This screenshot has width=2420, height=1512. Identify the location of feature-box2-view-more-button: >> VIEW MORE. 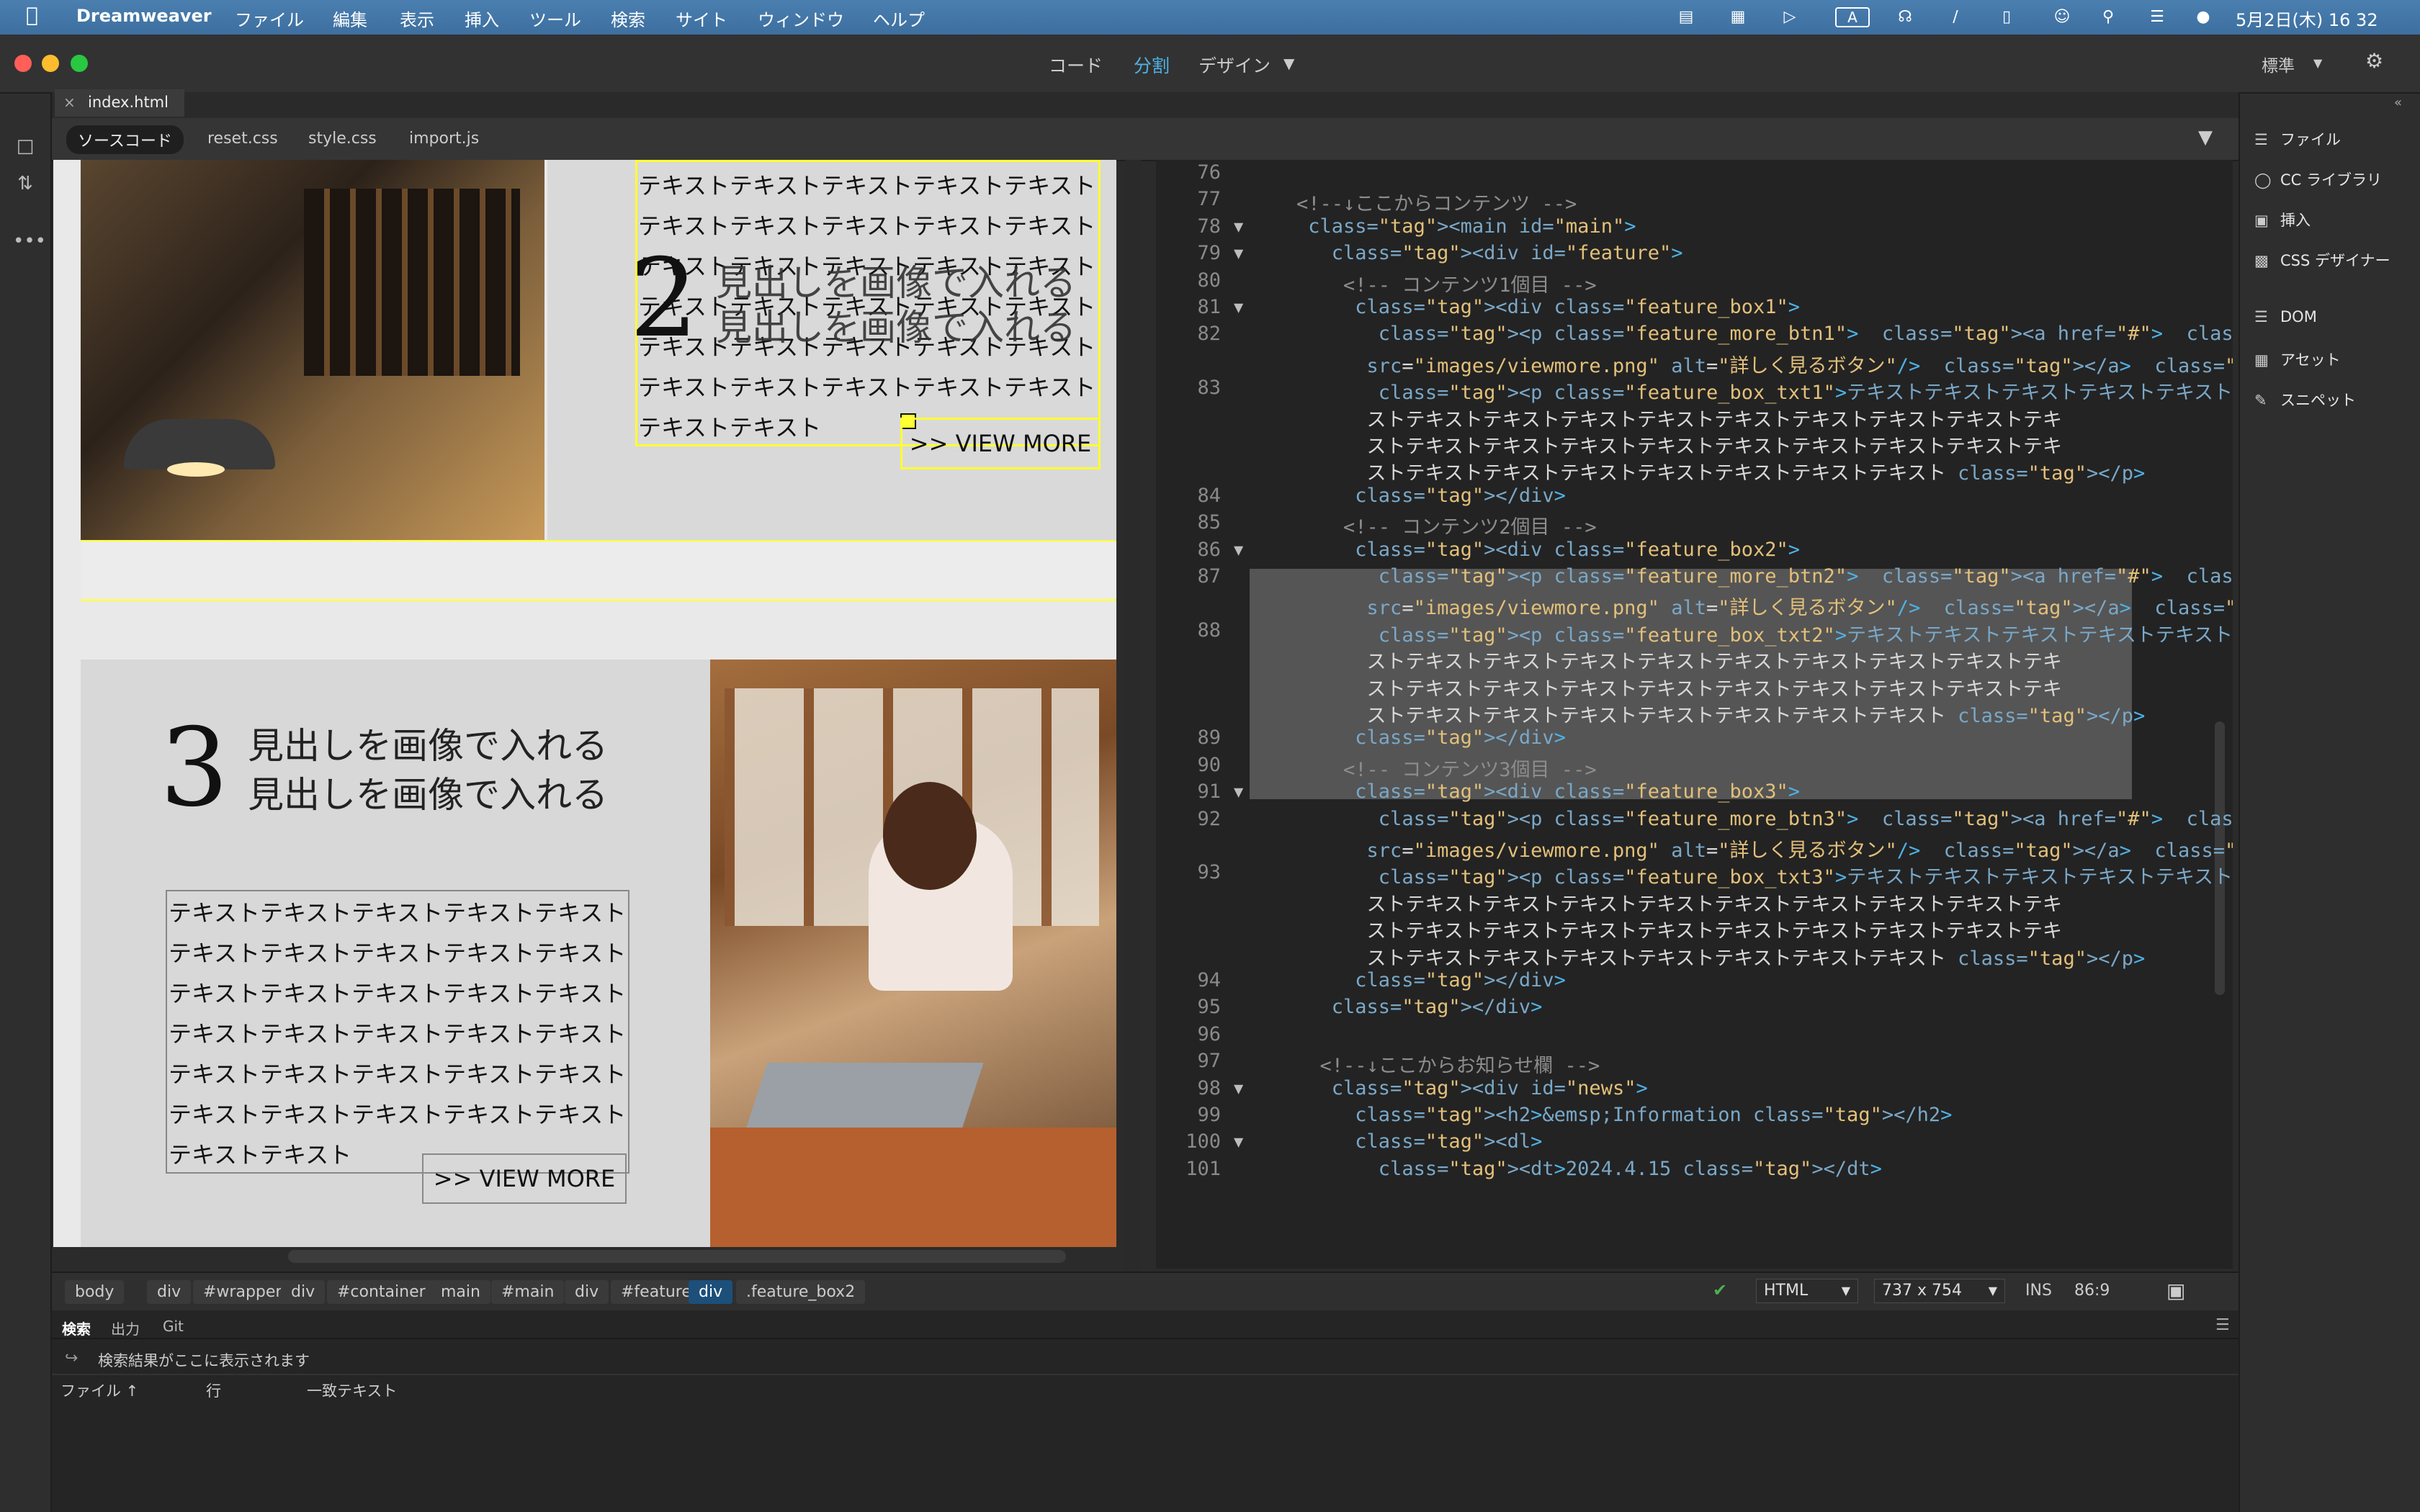
(1001, 443).